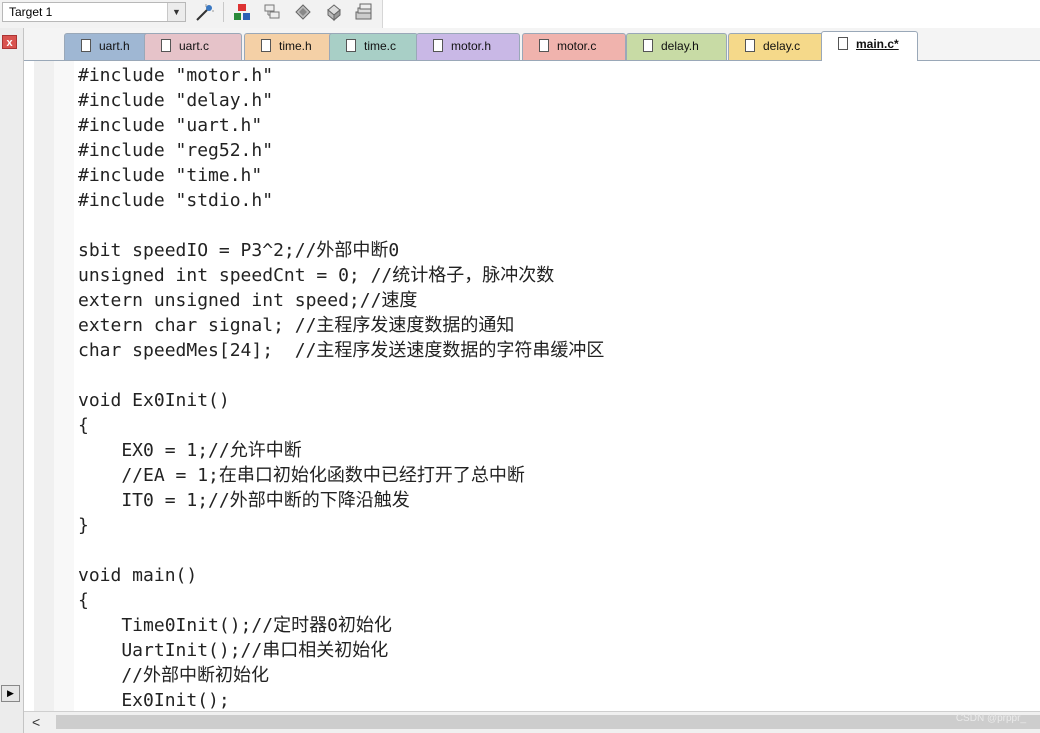 The image size is (1040, 733). What do you see at coordinates (170, 175) in the screenshot?
I see `code-line: #include "time.h"` at bounding box center [170, 175].